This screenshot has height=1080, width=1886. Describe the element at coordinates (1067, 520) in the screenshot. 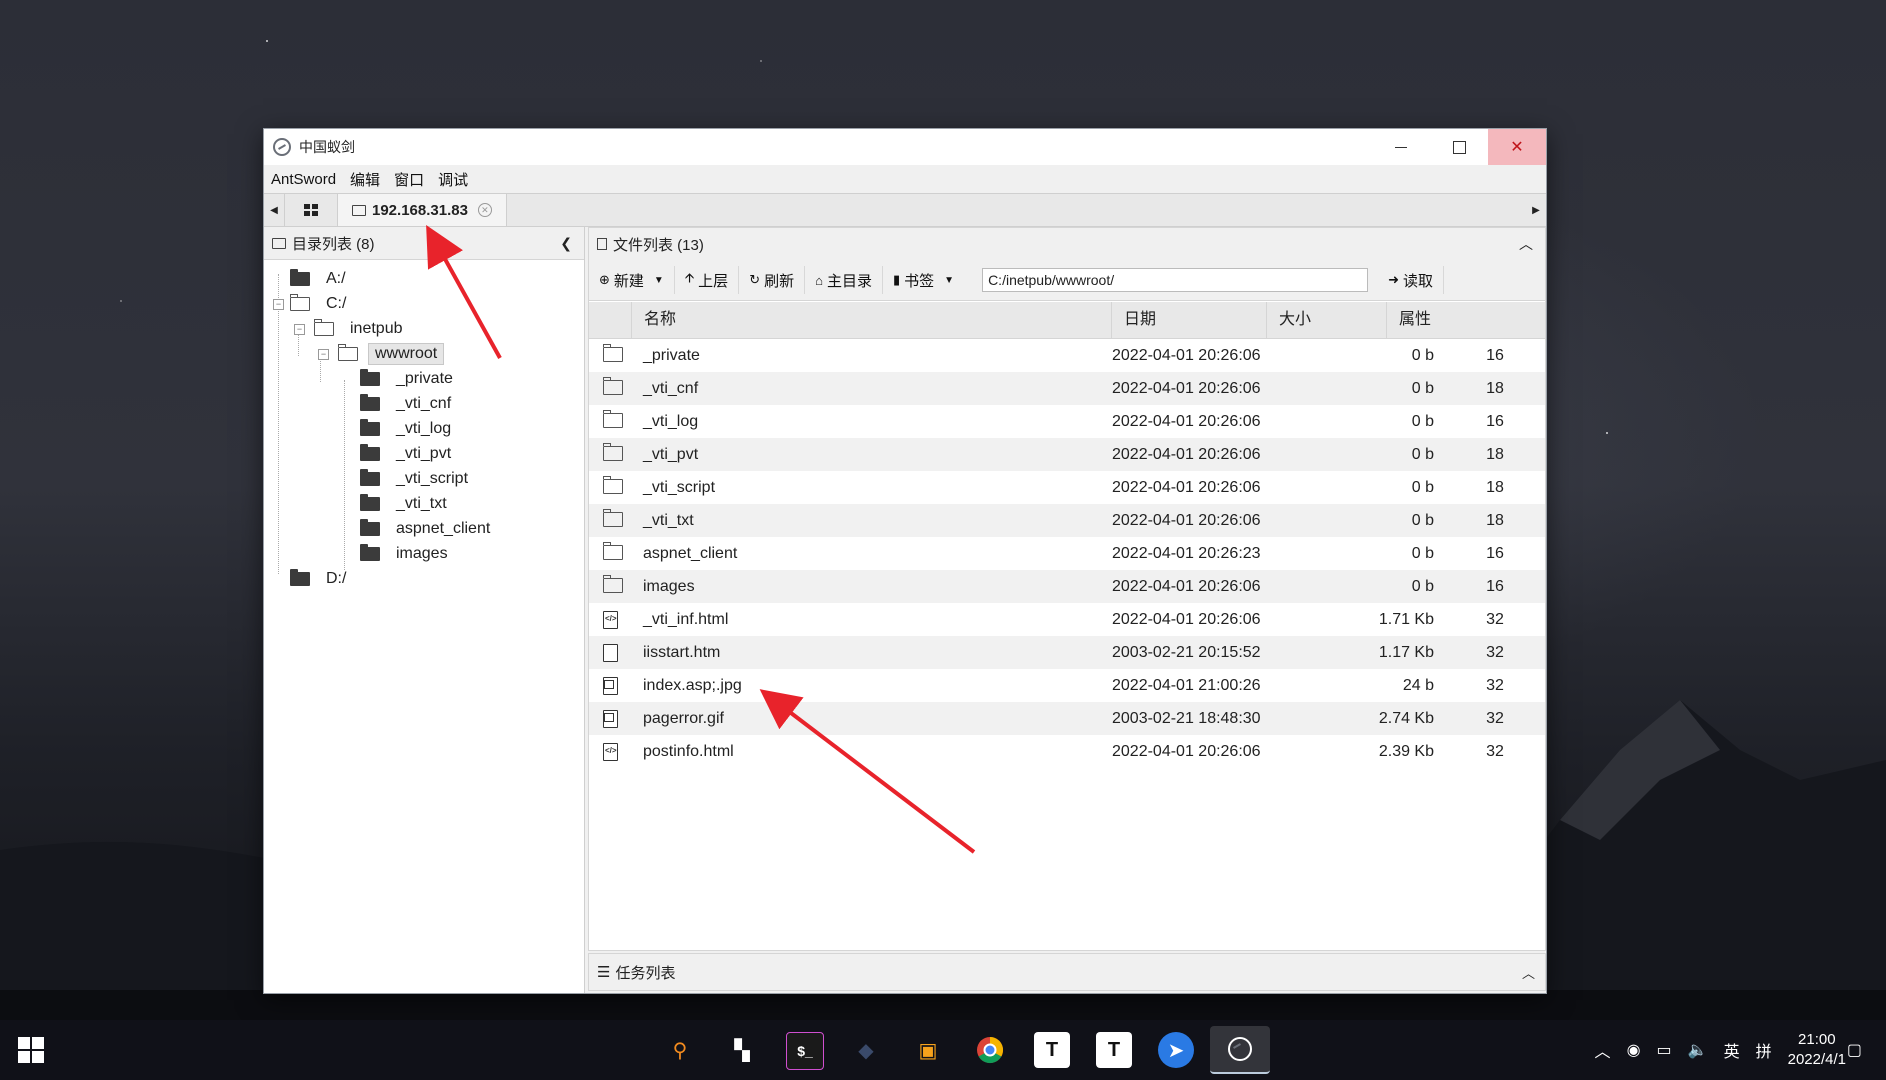

I see `file-row: _vti_txt 2022-04-01 20:26:06 0 b 18` at that location.